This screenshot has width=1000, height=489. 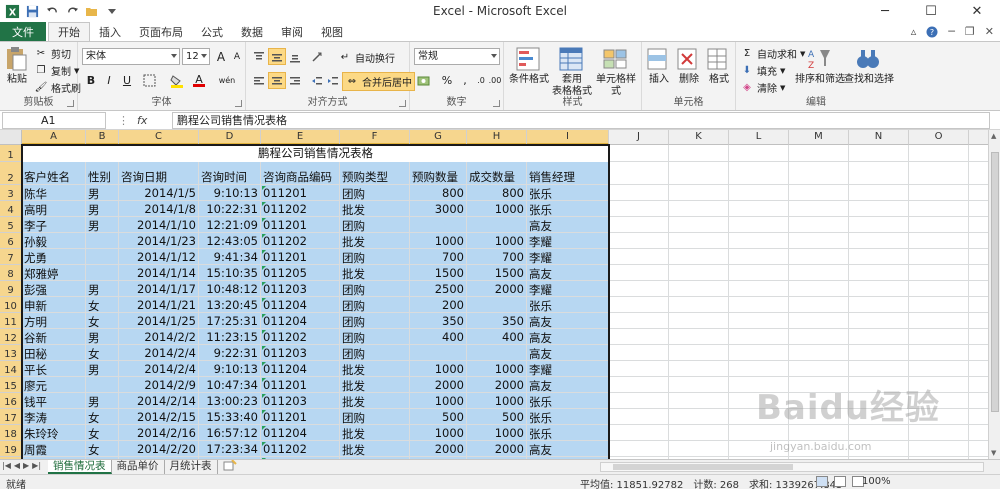 What do you see at coordinates (759, 137) in the screenshot?
I see `column-header-l: L` at bounding box center [759, 137].